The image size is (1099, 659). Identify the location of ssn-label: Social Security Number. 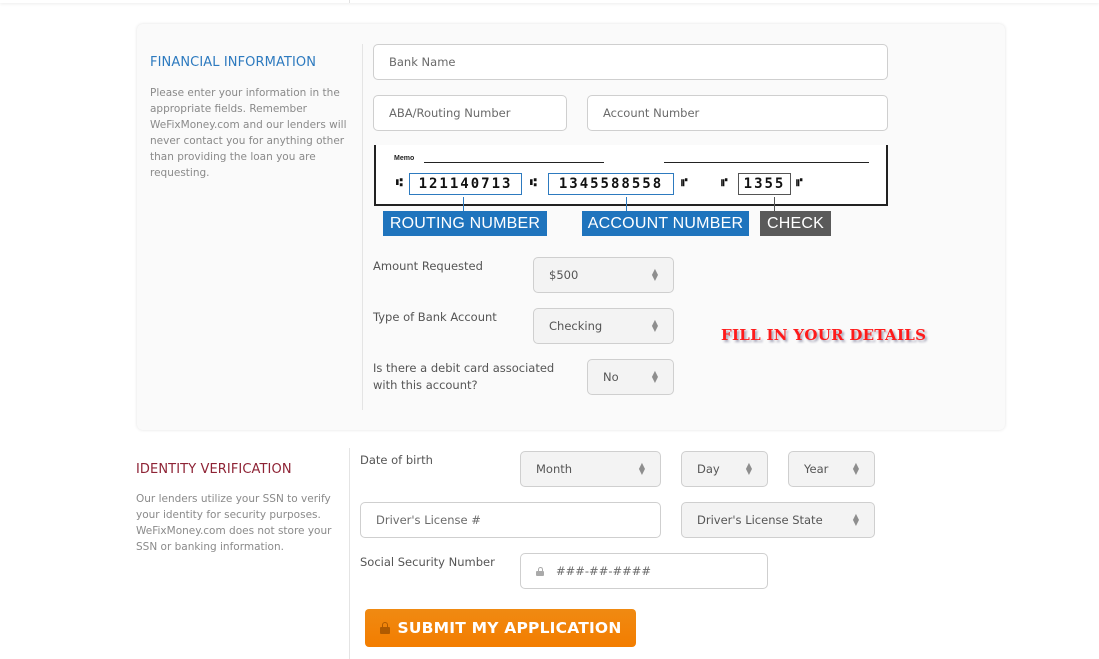
(427, 562).